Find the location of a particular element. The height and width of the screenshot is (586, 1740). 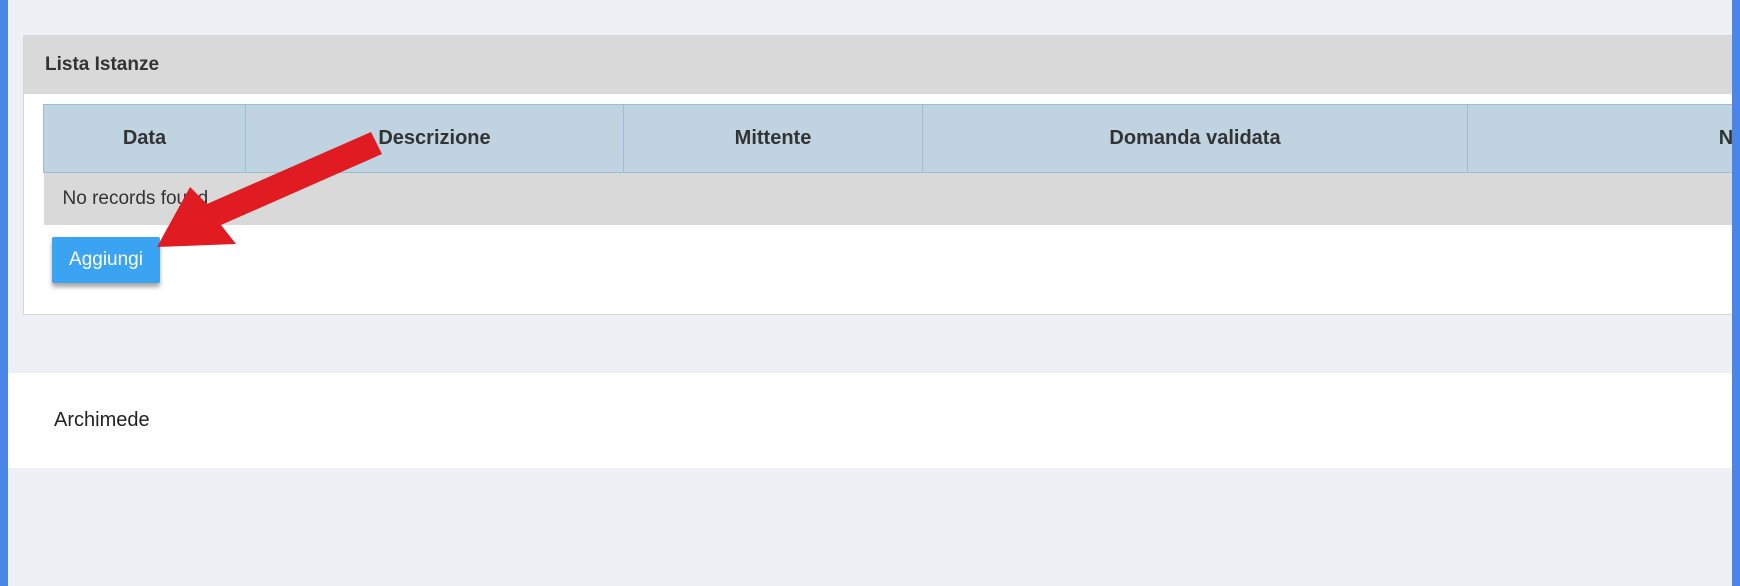

panel-title: Lista Istanze is located at coordinates (878, 65).